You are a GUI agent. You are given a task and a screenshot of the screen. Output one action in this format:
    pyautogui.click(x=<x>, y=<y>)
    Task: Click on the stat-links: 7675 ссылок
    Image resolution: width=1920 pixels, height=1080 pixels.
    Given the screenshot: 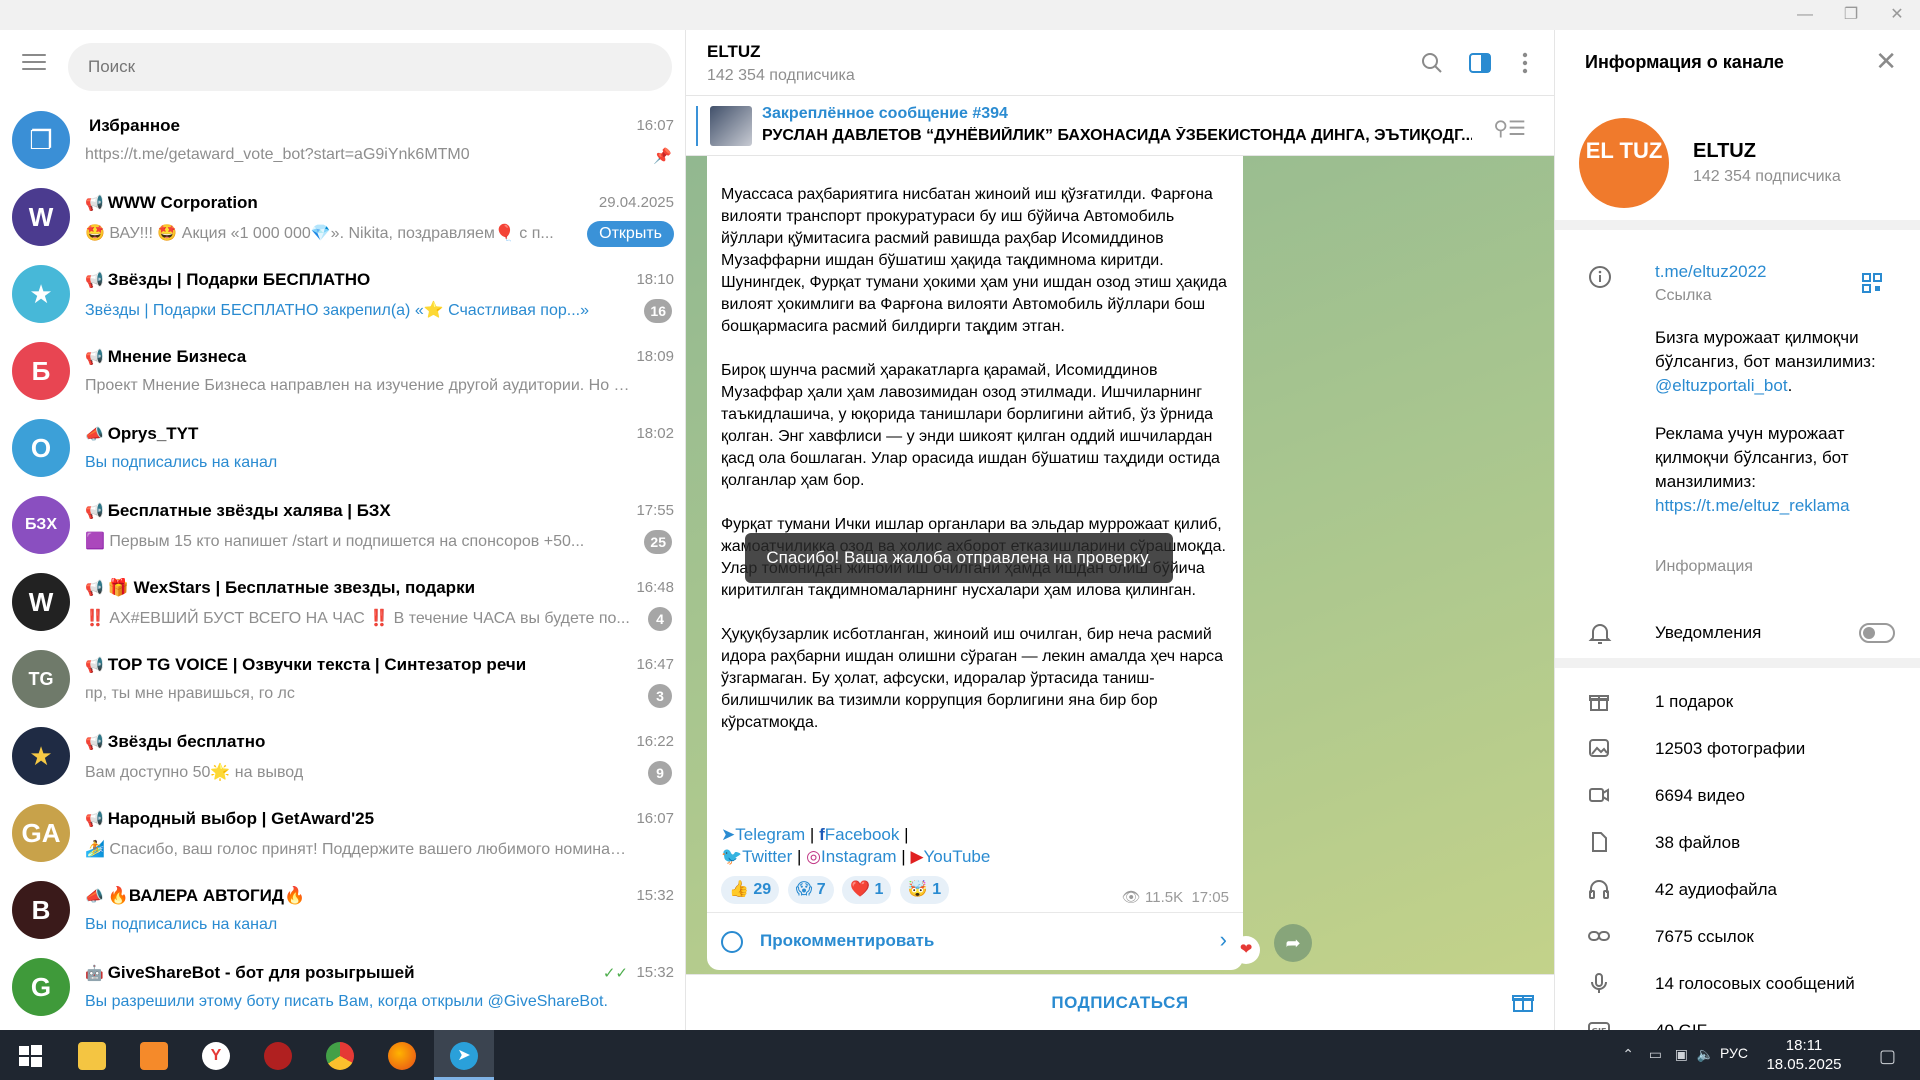 What is the action you would take?
    pyautogui.click(x=1737, y=936)
    